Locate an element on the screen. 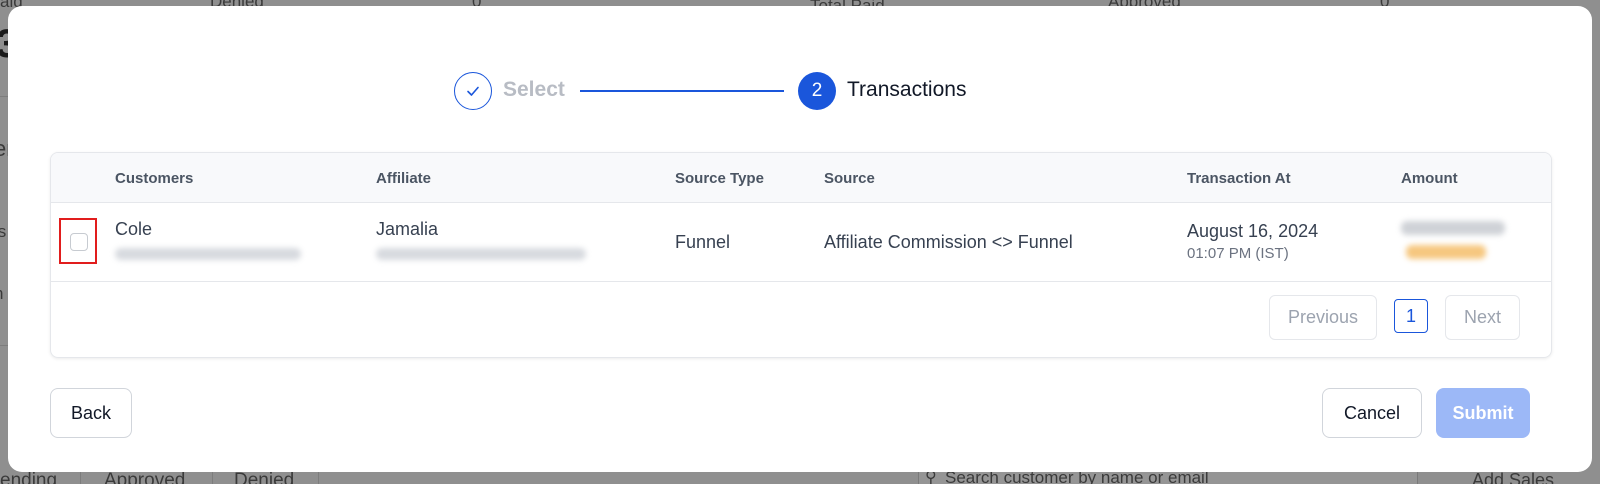 The image size is (1600, 484). bg-tab: ending is located at coordinates (28, 477).